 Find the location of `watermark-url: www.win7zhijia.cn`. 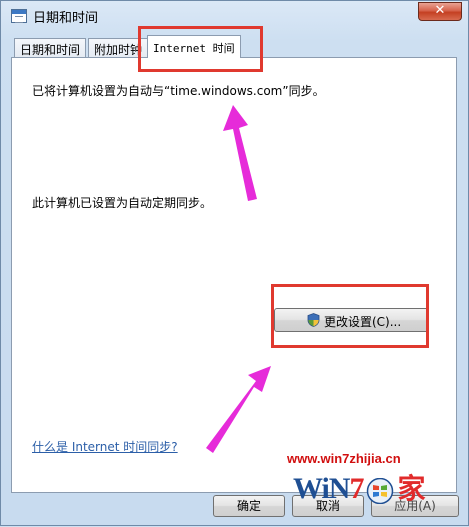

watermark-url: www.win7zhijia.cn is located at coordinates (344, 458).